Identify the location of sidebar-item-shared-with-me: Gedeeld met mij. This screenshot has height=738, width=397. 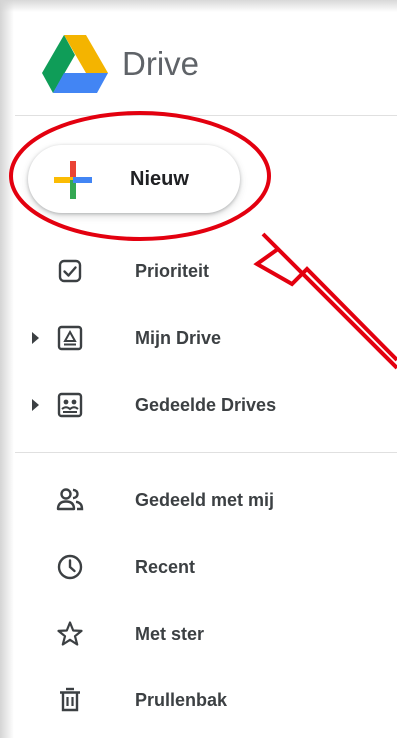
(206, 500).